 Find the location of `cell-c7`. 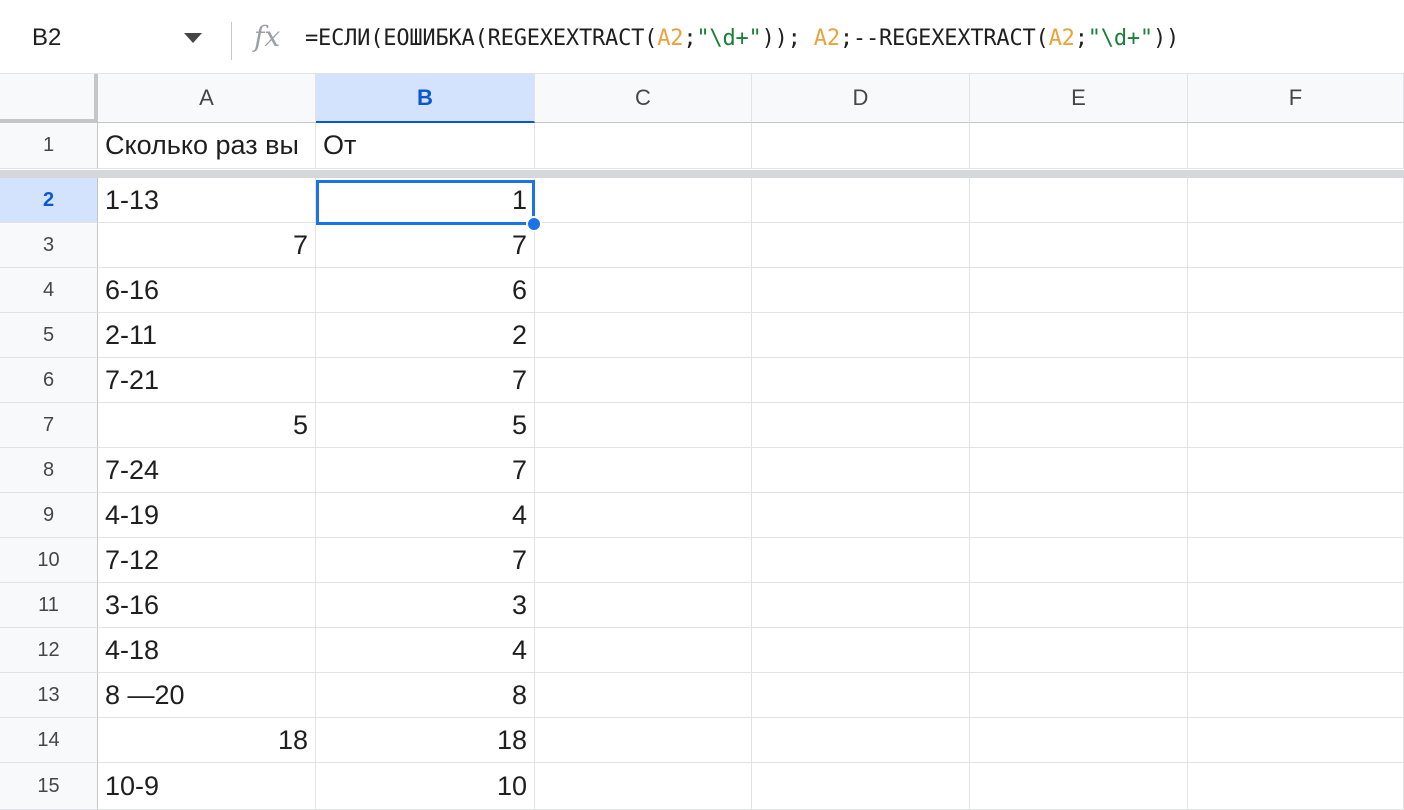

cell-c7 is located at coordinates (643, 425).